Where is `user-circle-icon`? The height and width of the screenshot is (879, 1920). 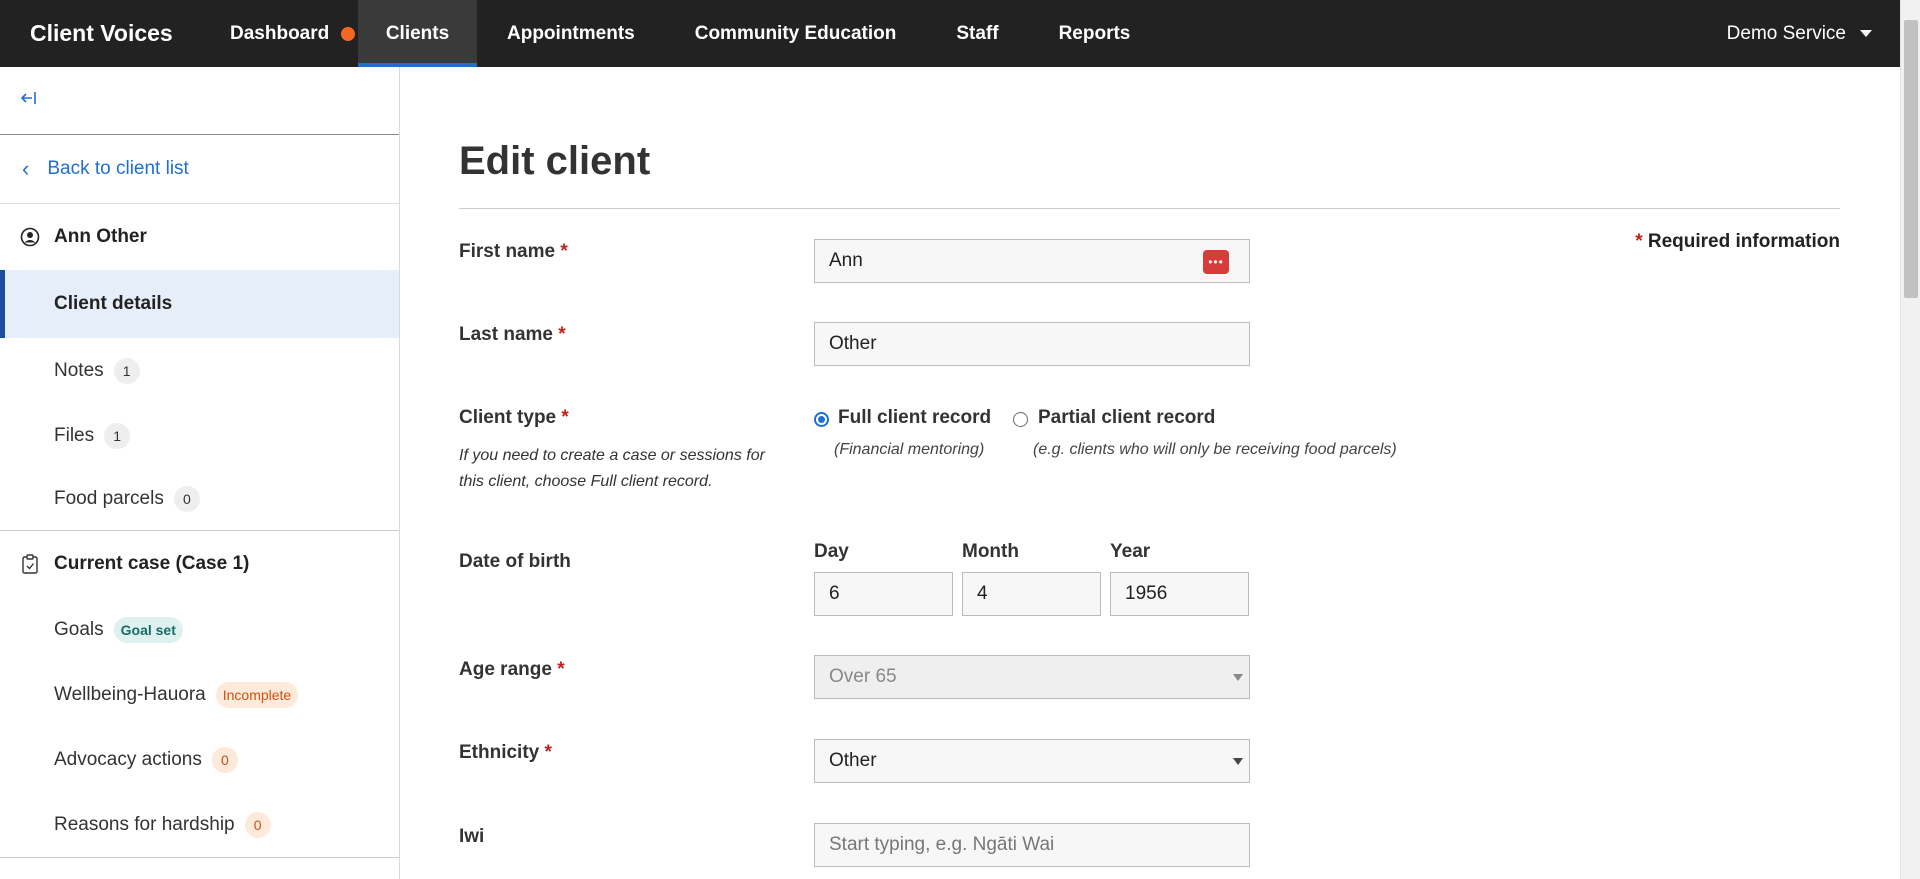 user-circle-icon is located at coordinates (30, 237).